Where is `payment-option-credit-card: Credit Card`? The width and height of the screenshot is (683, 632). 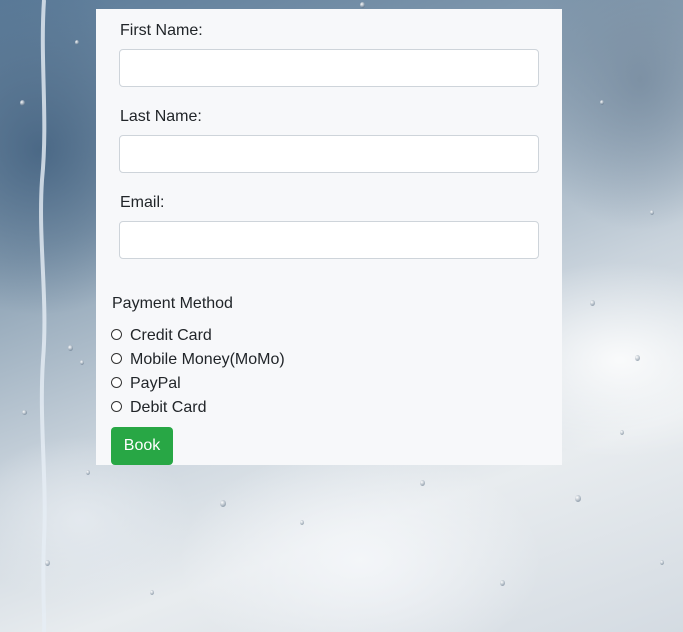
payment-option-credit-card: Credit Card is located at coordinates (161, 336).